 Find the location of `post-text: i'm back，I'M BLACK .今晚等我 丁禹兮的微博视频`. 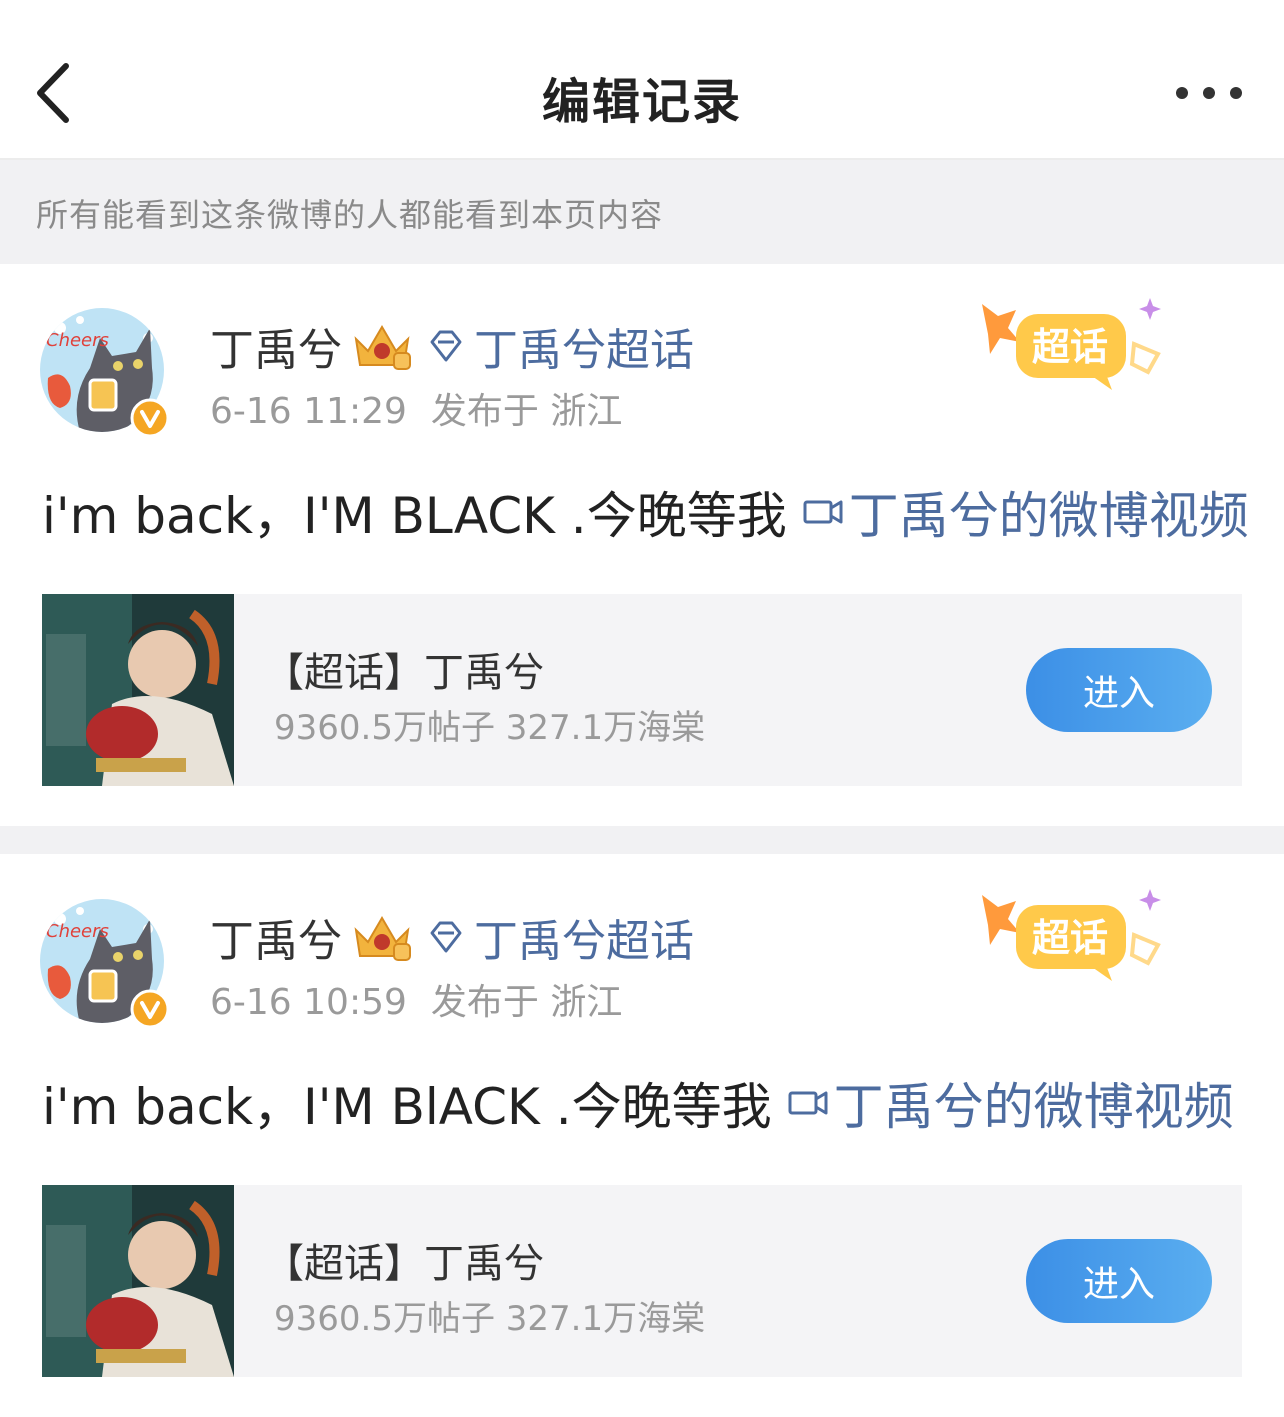

post-text: i'm back，I'M BLACK .今晚等我 丁禹兮的微博视频 is located at coordinates (645, 512).